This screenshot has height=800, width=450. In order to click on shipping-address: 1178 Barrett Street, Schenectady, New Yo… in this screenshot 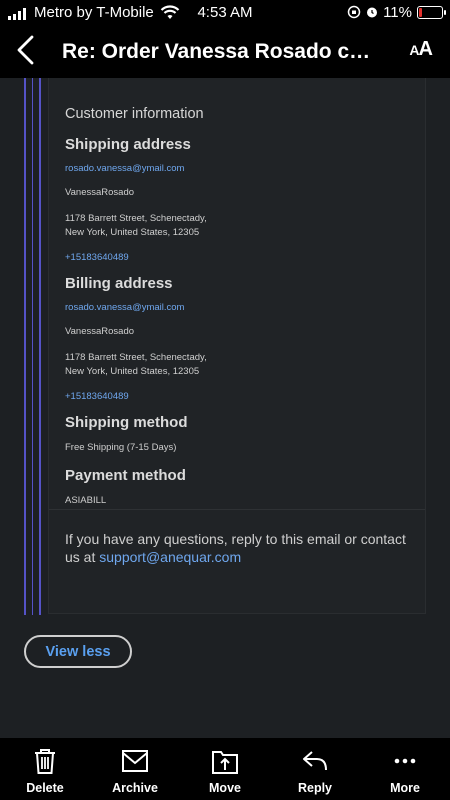, I will do `click(136, 225)`.